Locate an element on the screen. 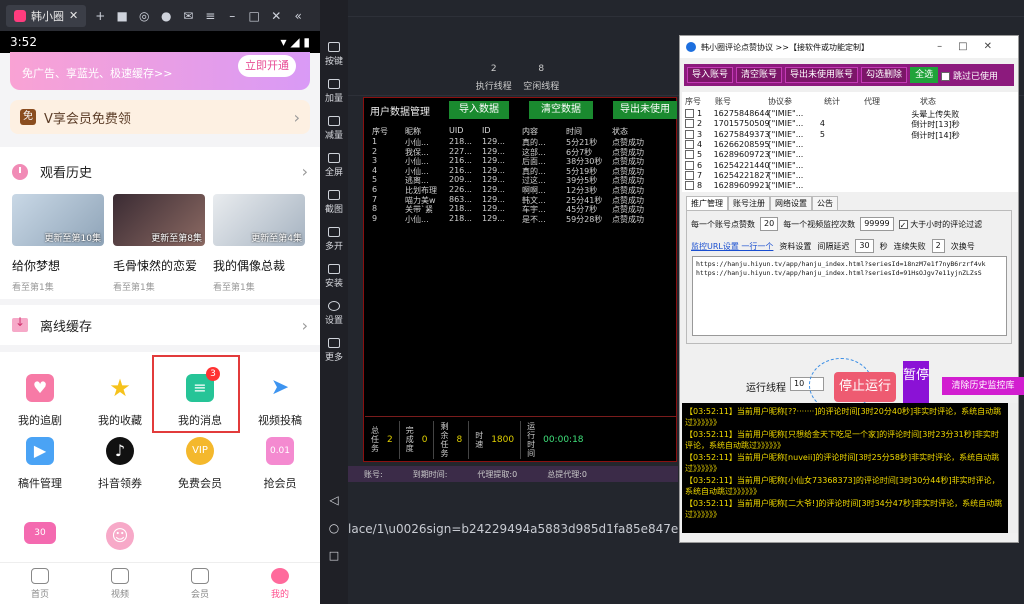 The image size is (1024, 604). my-favorites-item: ★ 我的收藏 is located at coordinates (120, 389).